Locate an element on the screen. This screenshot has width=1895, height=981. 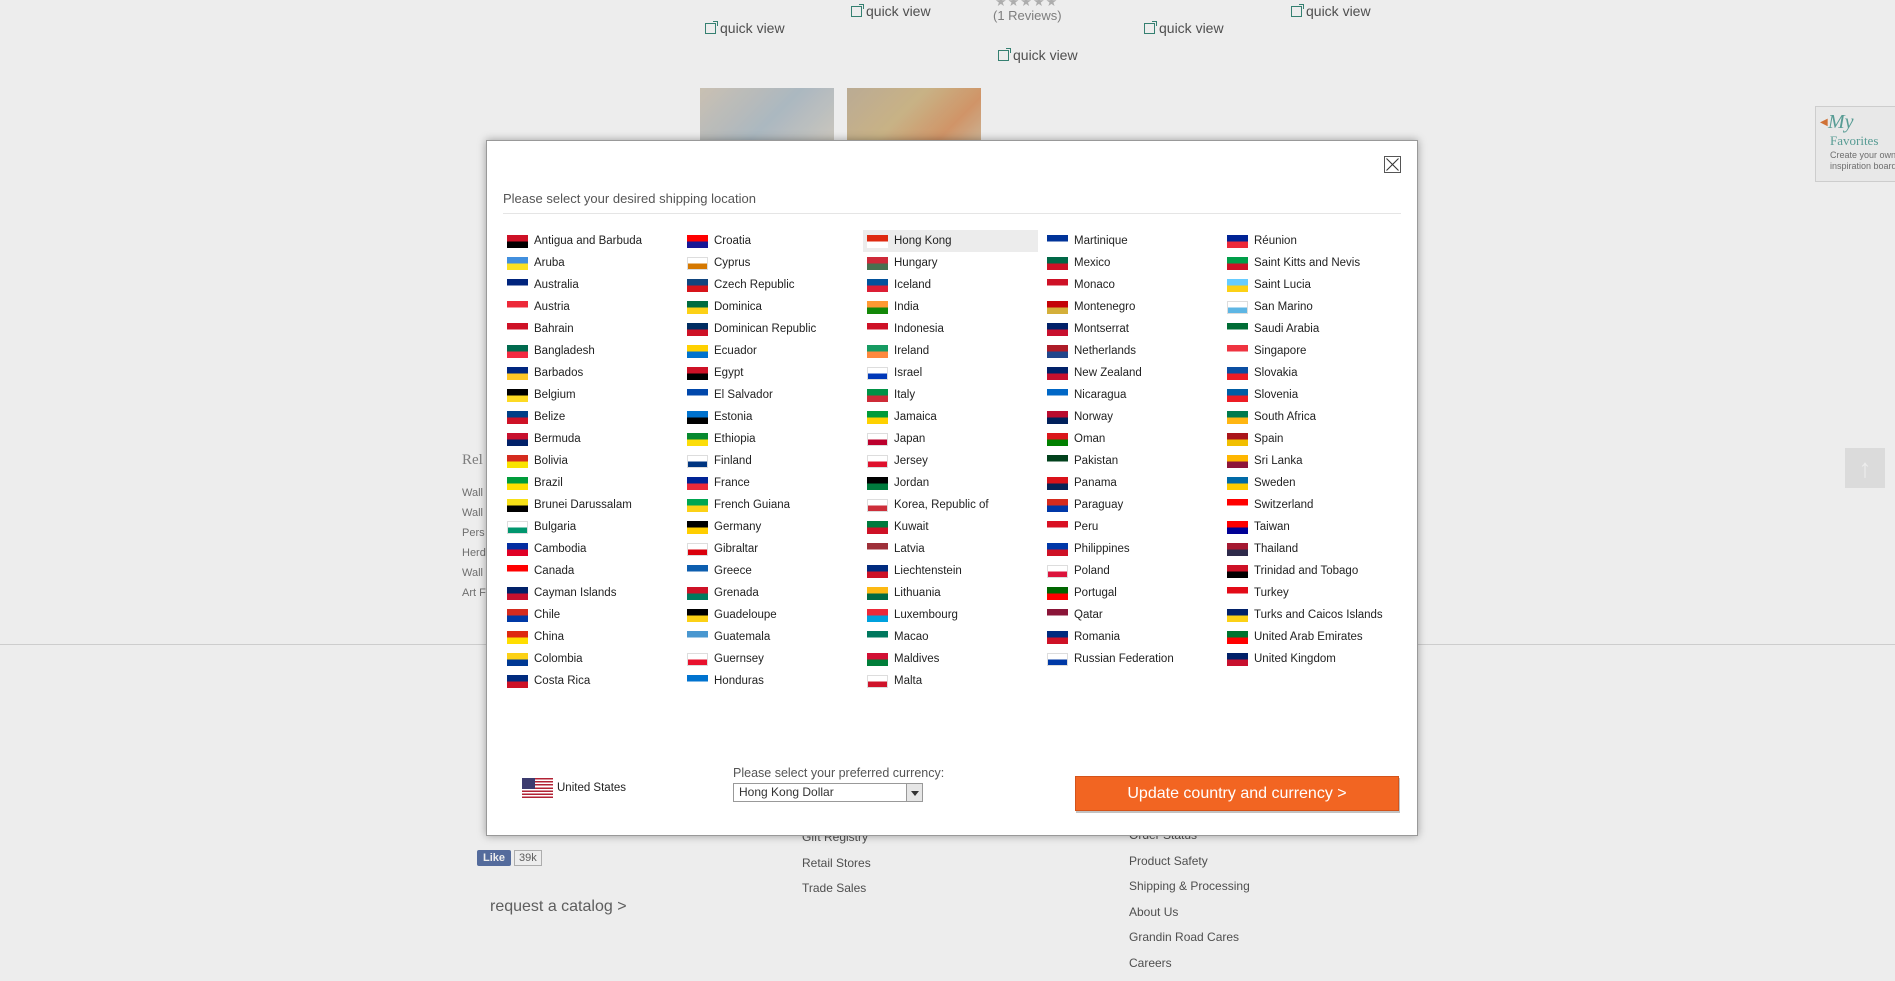
country-option: Saint Kitts and Nevis is located at coordinates (1310, 263).